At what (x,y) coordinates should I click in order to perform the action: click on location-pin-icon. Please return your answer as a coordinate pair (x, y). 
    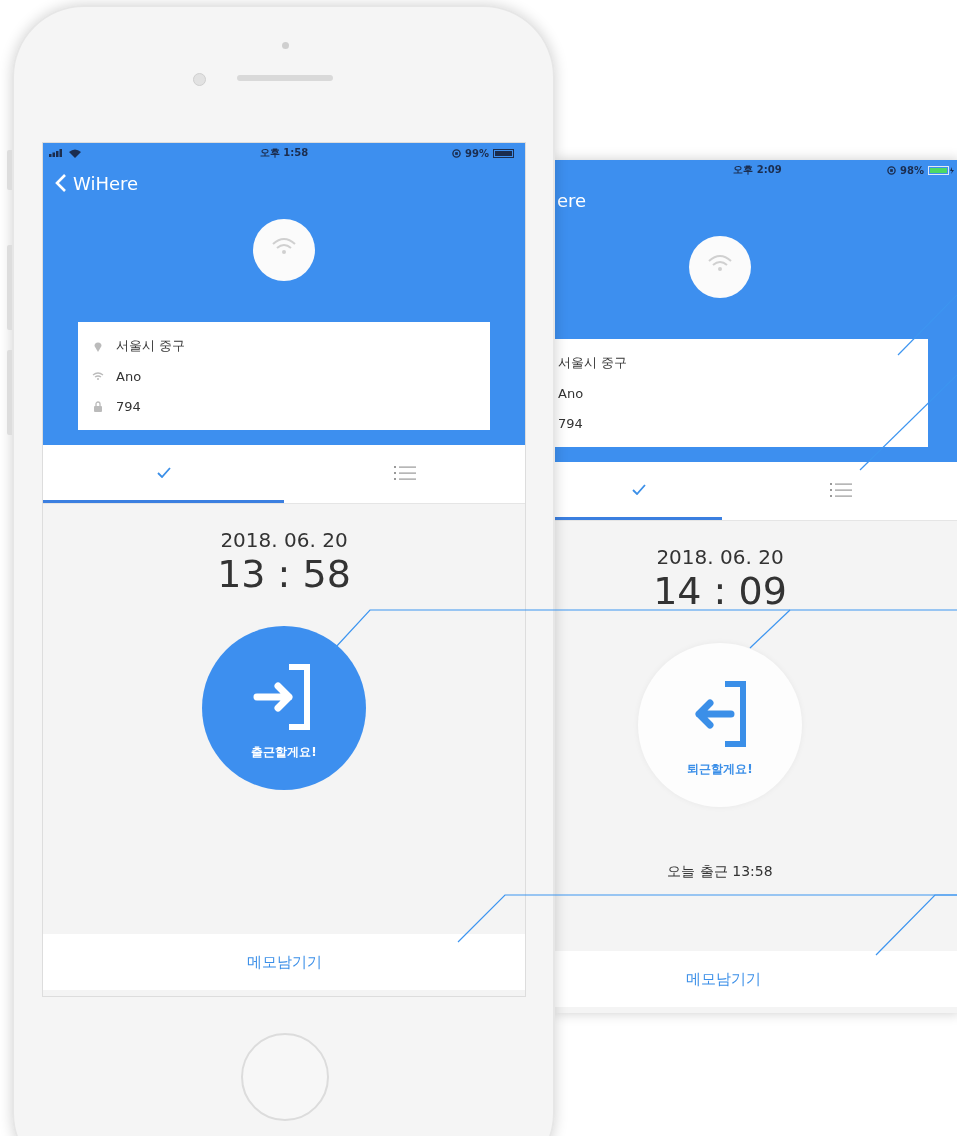
    Looking at the image, I should click on (98, 346).